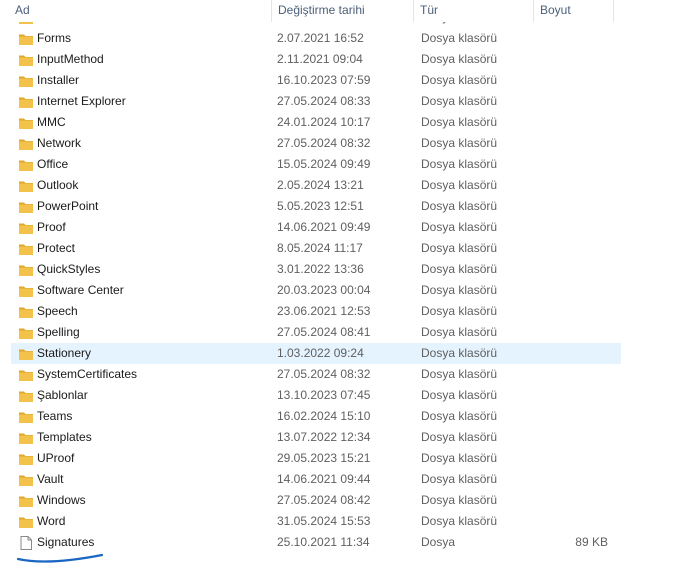 The width and height of the screenshot is (685, 564). What do you see at coordinates (316, 80) in the screenshot?
I see `folder-row: Installer 16.10.2023 07:59 Dosya klasörü` at bounding box center [316, 80].